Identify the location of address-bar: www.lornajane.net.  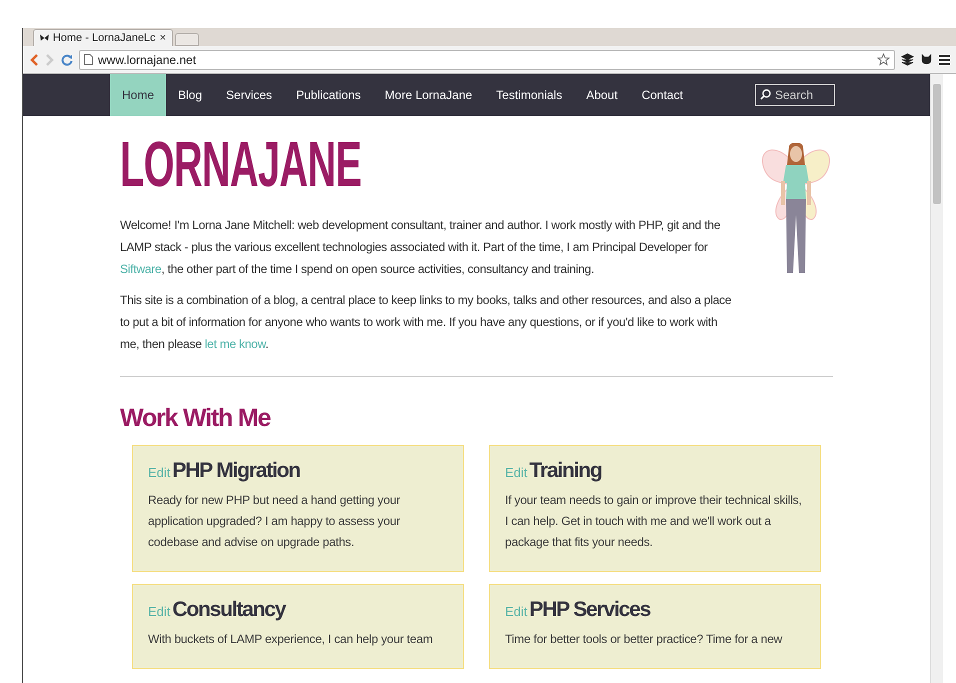
(487, 60).